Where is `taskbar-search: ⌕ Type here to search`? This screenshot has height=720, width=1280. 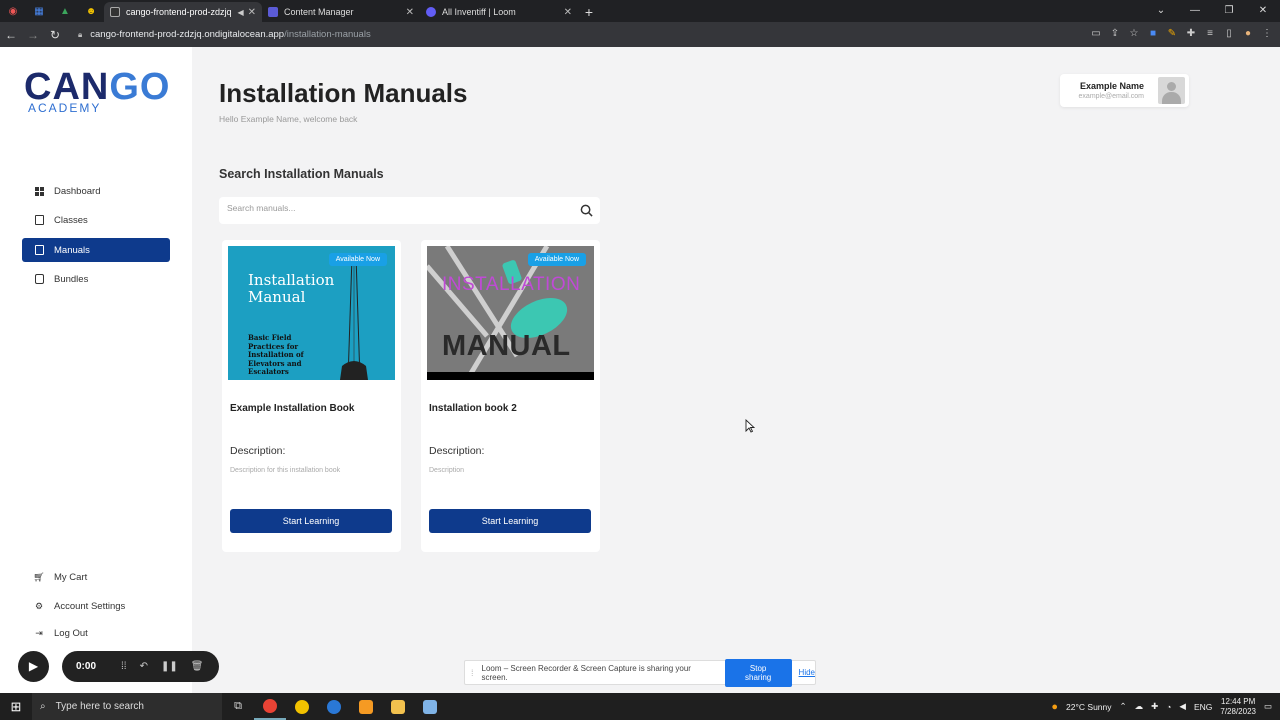
taskbar-search: ⌕ Type here to search is located at coordinates (127, 706).